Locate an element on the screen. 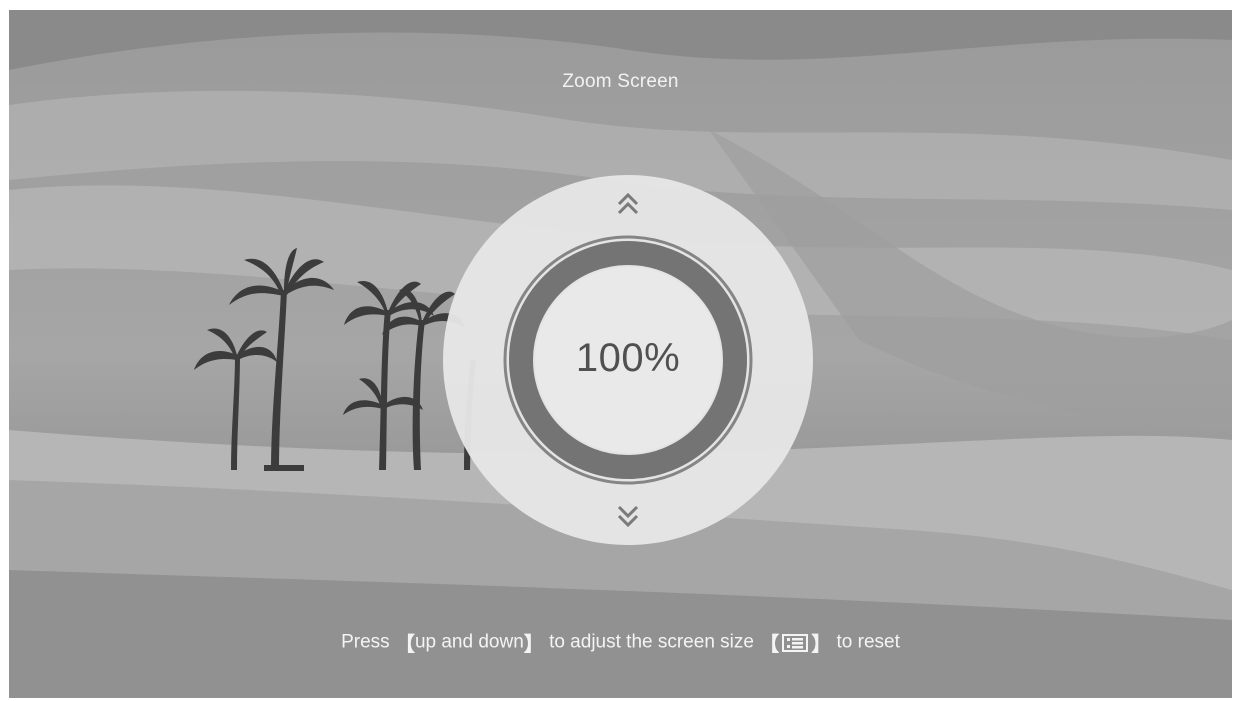 The image size is (1239, 701). hint-bracket-open: 【 is located at coordinates (404, 645).